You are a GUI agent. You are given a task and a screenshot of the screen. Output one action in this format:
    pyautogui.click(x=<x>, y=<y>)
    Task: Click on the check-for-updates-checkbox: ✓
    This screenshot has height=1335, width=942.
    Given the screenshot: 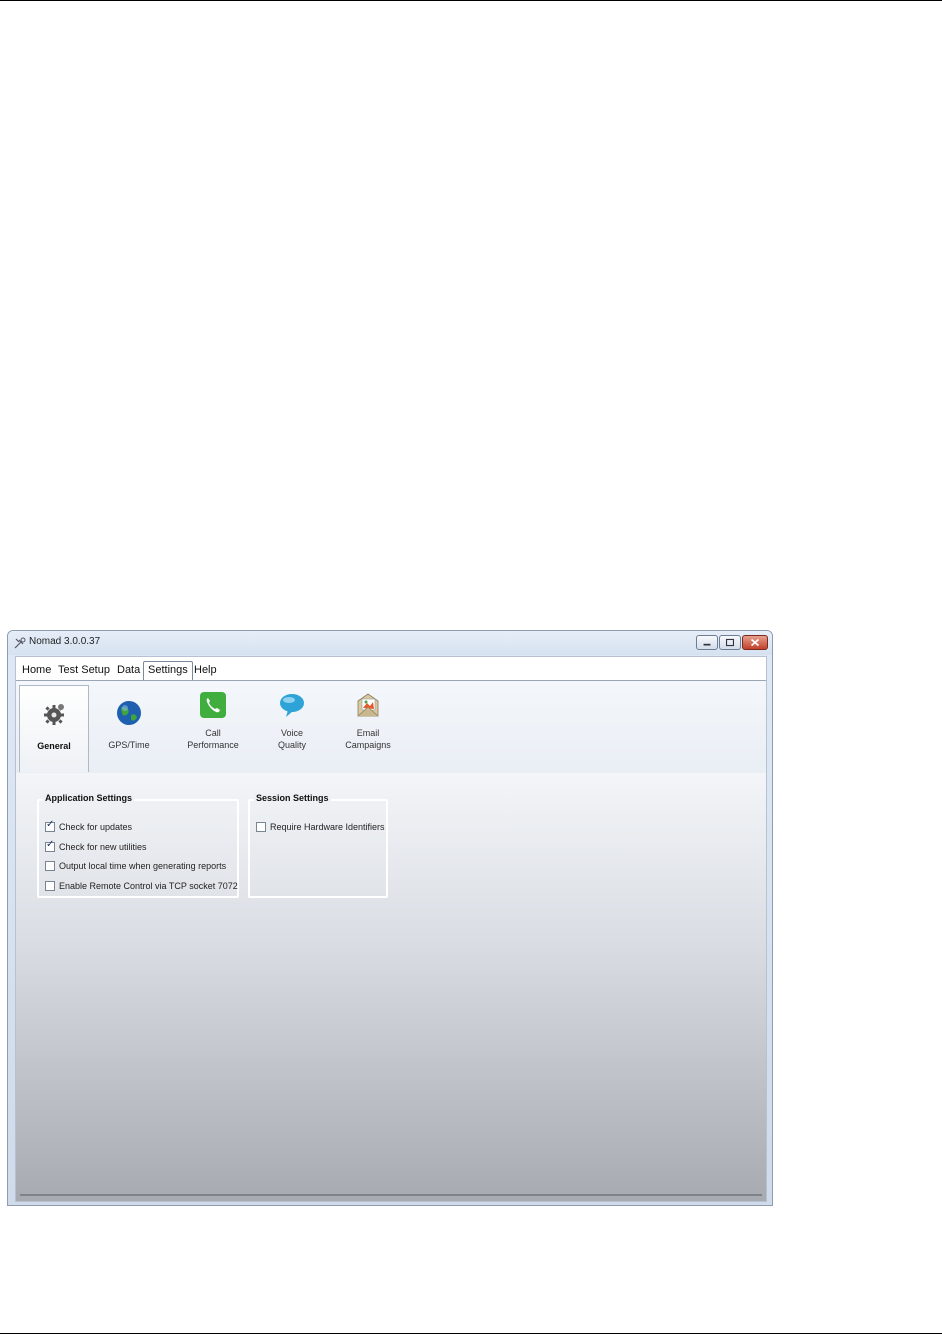 What is the action you would take?
    pyautogui.click(x=50, y=825)
    